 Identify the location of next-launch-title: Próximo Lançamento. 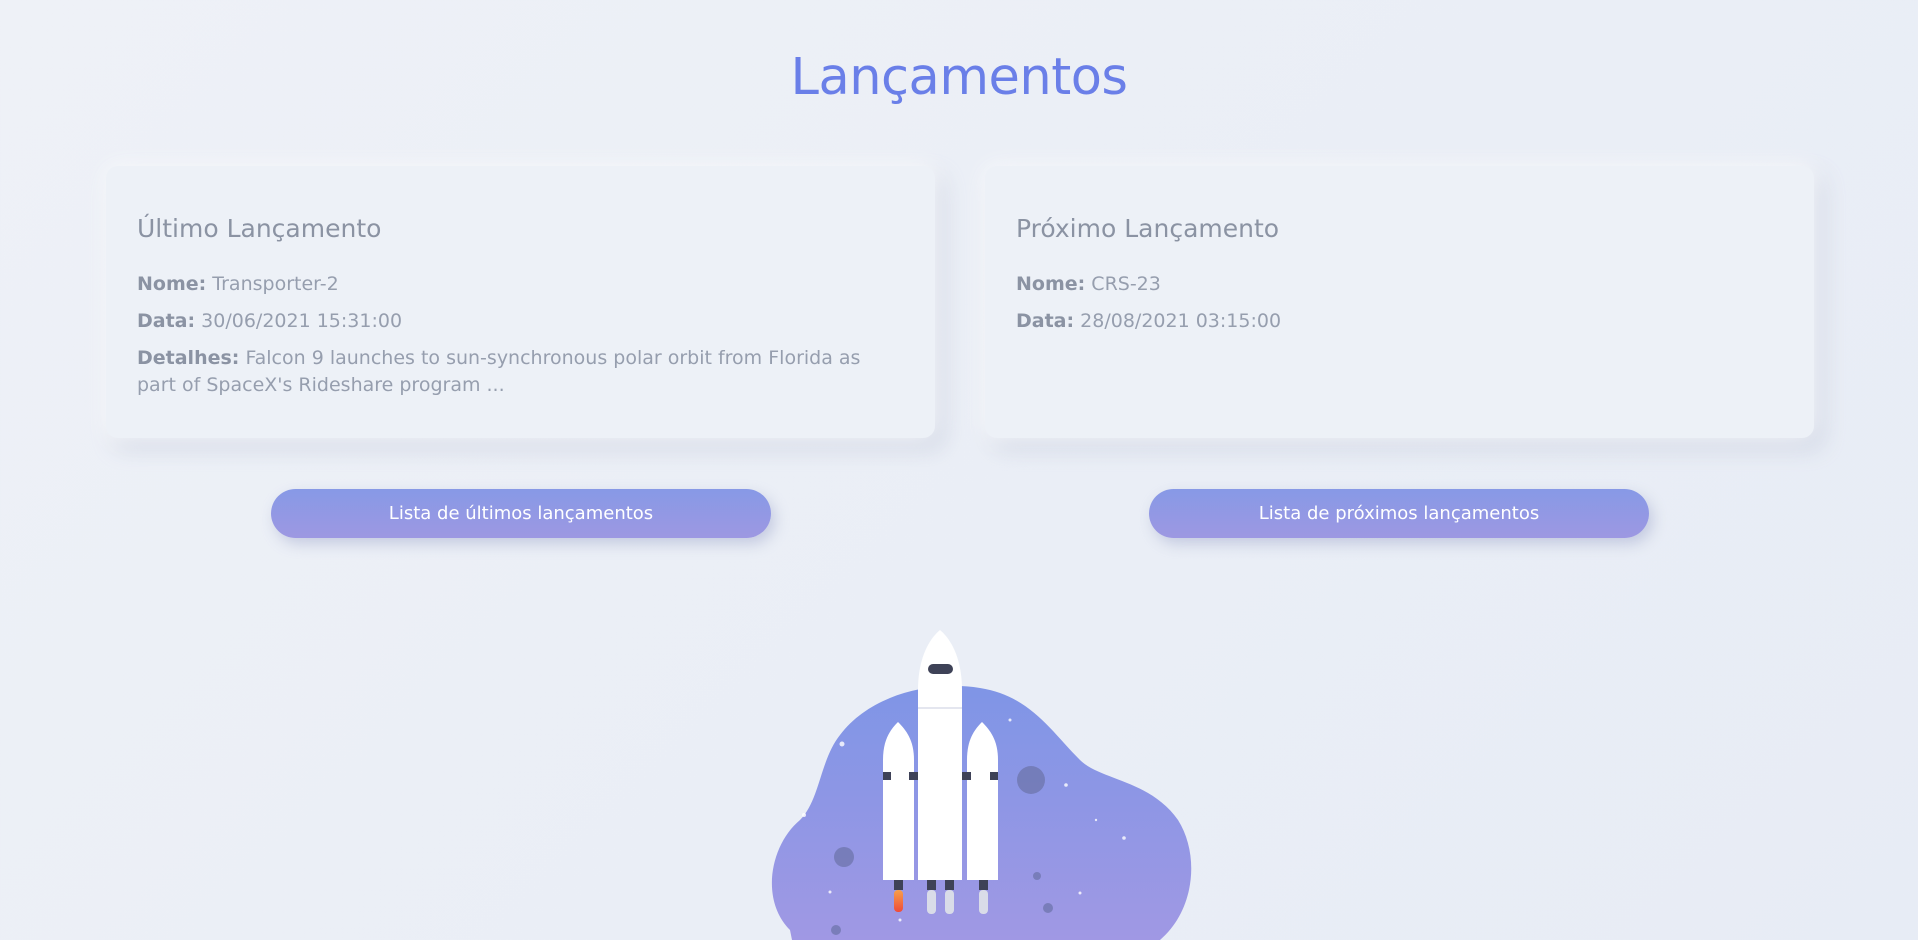
(1148, 228).